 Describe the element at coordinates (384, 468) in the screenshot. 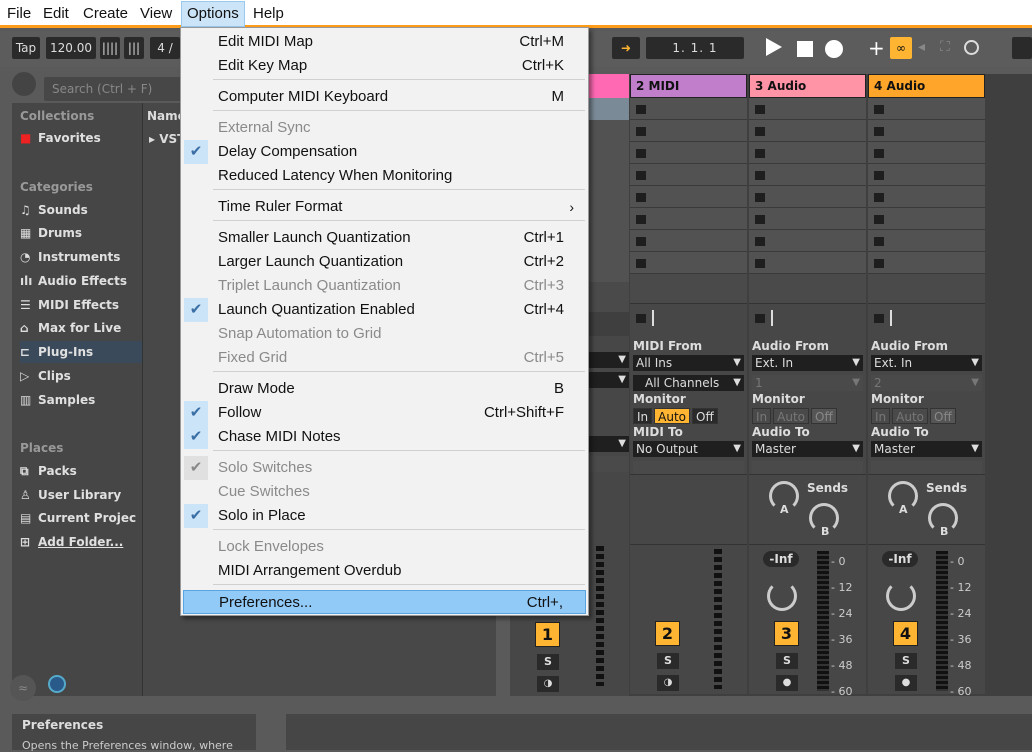

I see `menu-item-solo-switches: ✔ Solo Switches` at that location.